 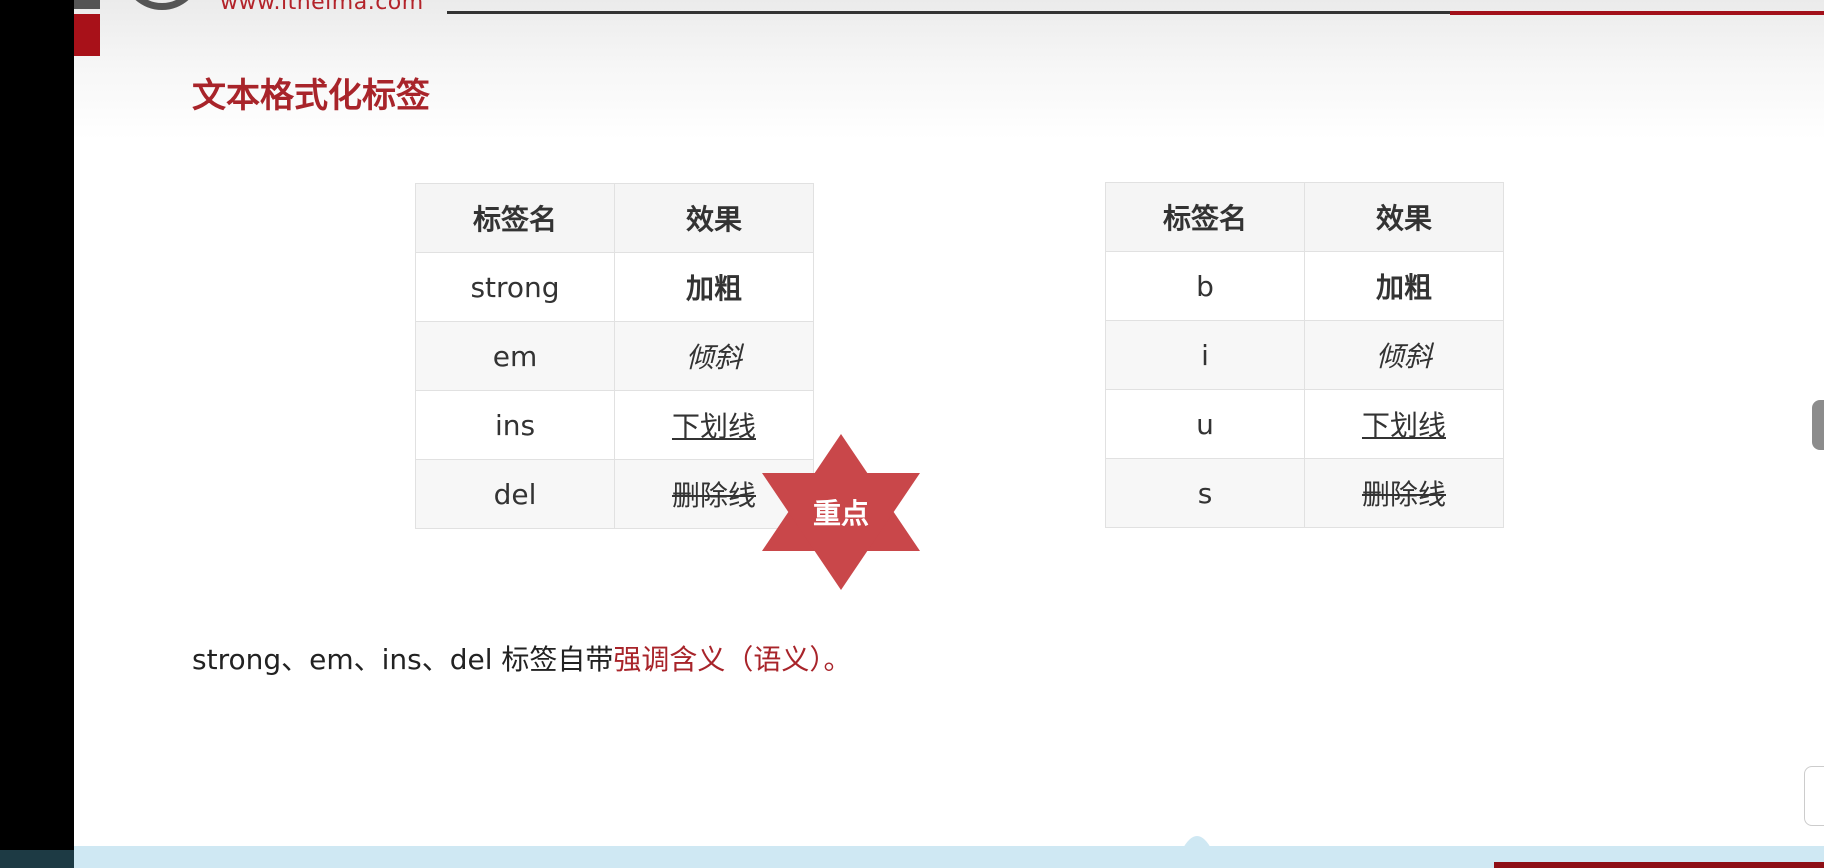 I want to click on presentational-tags-table: 标签名 效果 b 加粗 i 倾斜 u 下划线 s 删除线, so click(x=1304, y=355).